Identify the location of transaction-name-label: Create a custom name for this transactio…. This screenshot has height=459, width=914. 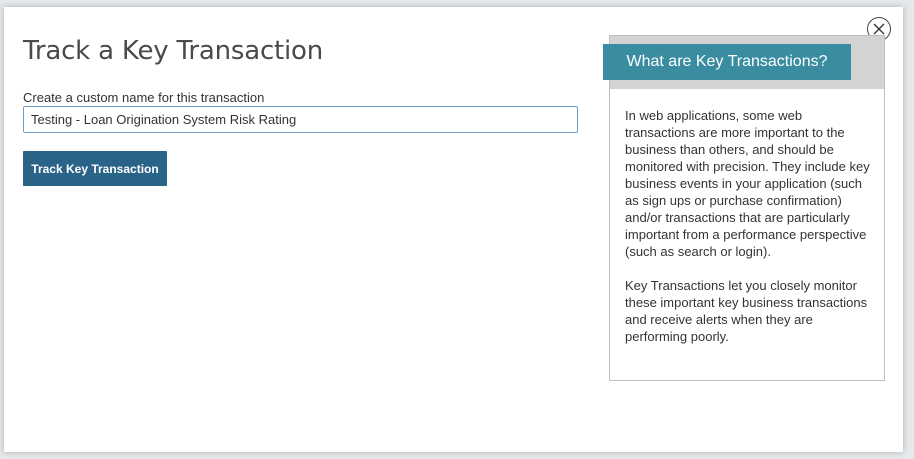
(144, 97).